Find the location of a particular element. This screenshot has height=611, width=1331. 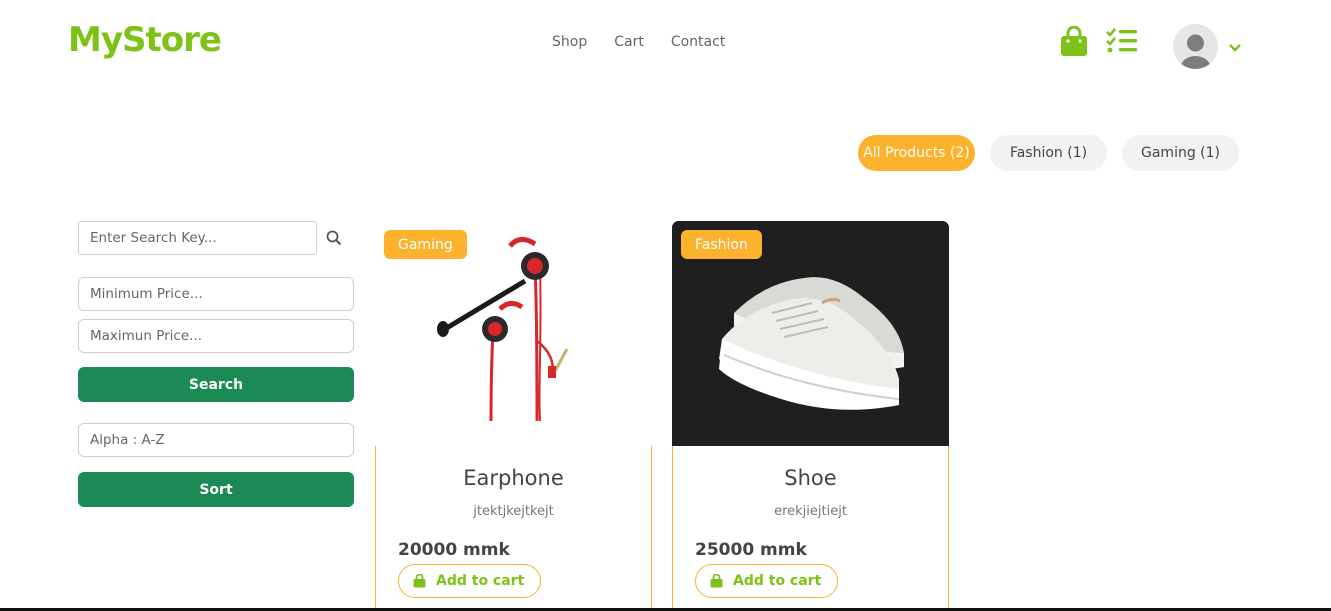

product-name: Earphone is located at coordinates (513, 478).